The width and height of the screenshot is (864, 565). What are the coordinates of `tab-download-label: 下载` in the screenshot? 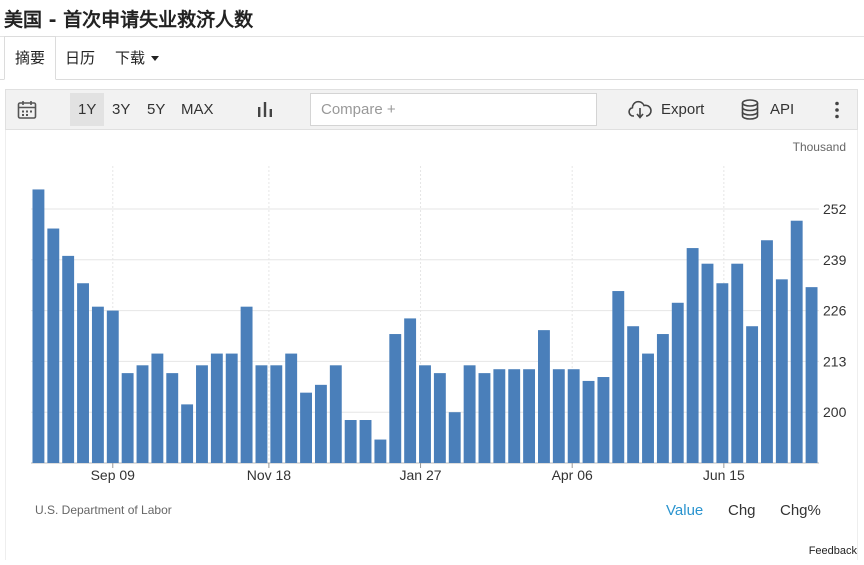 It's located at (130, 58).